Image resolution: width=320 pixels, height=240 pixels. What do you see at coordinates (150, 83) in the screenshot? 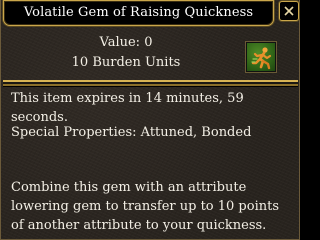
I see `section-divider` at bounding box center [150, 83].